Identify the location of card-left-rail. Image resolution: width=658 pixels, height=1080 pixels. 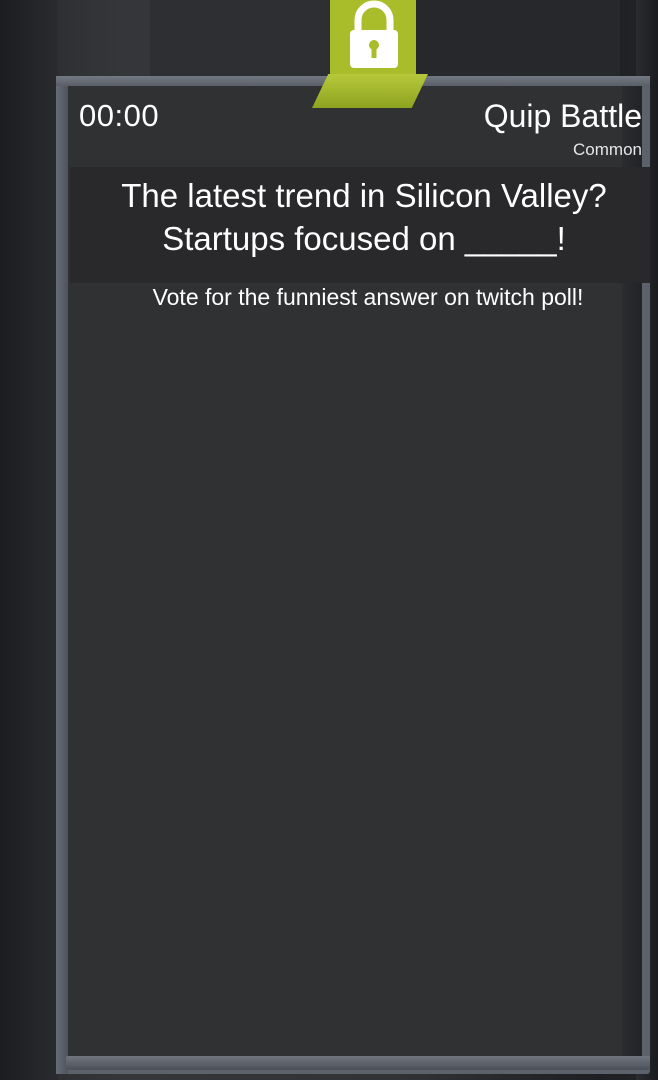
(62, 575).